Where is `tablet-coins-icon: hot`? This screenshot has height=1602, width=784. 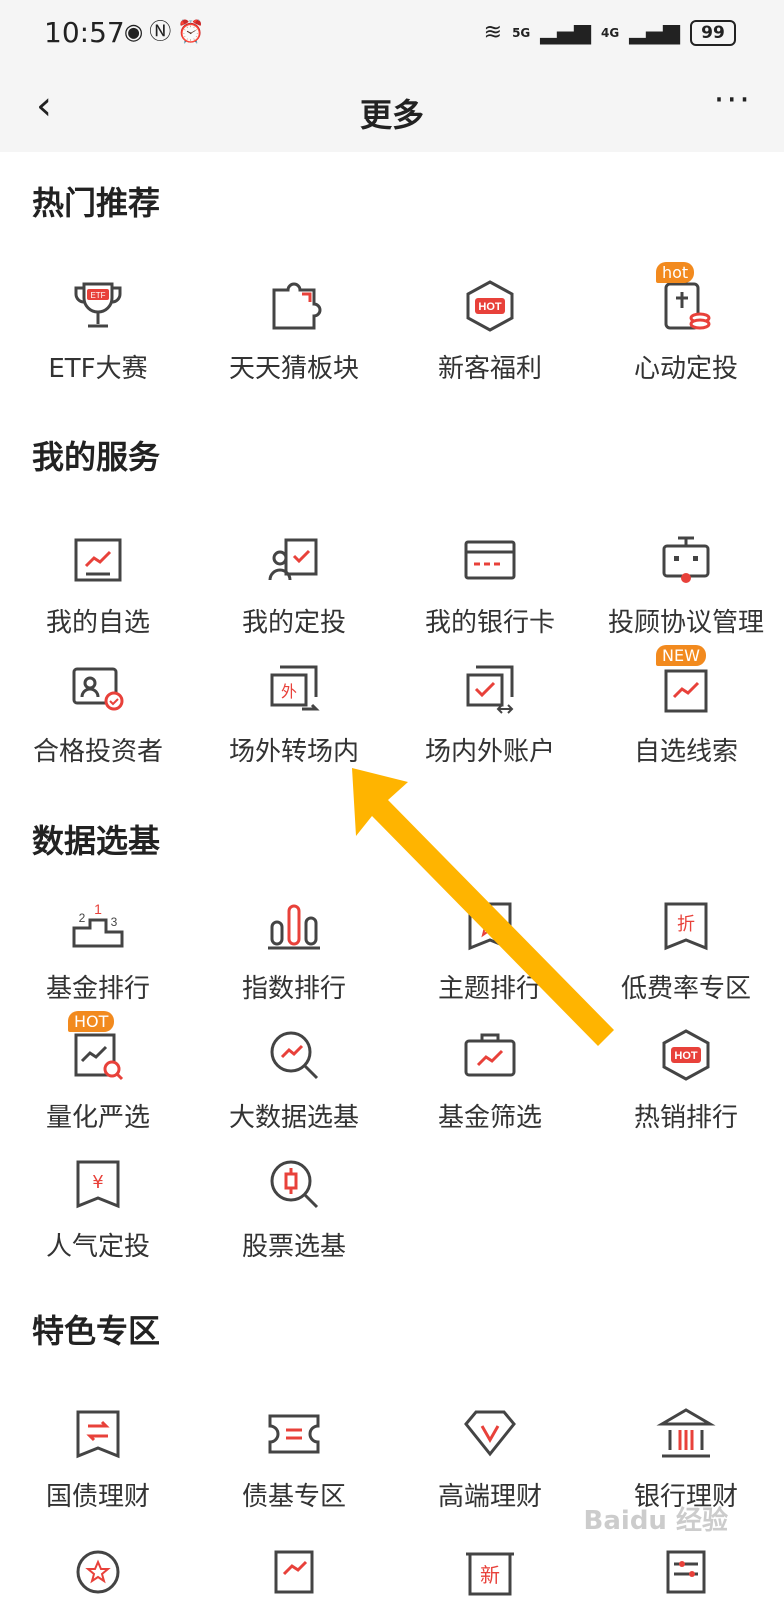 tablet-coins-icon: hot is located at coordinates (686, 299).